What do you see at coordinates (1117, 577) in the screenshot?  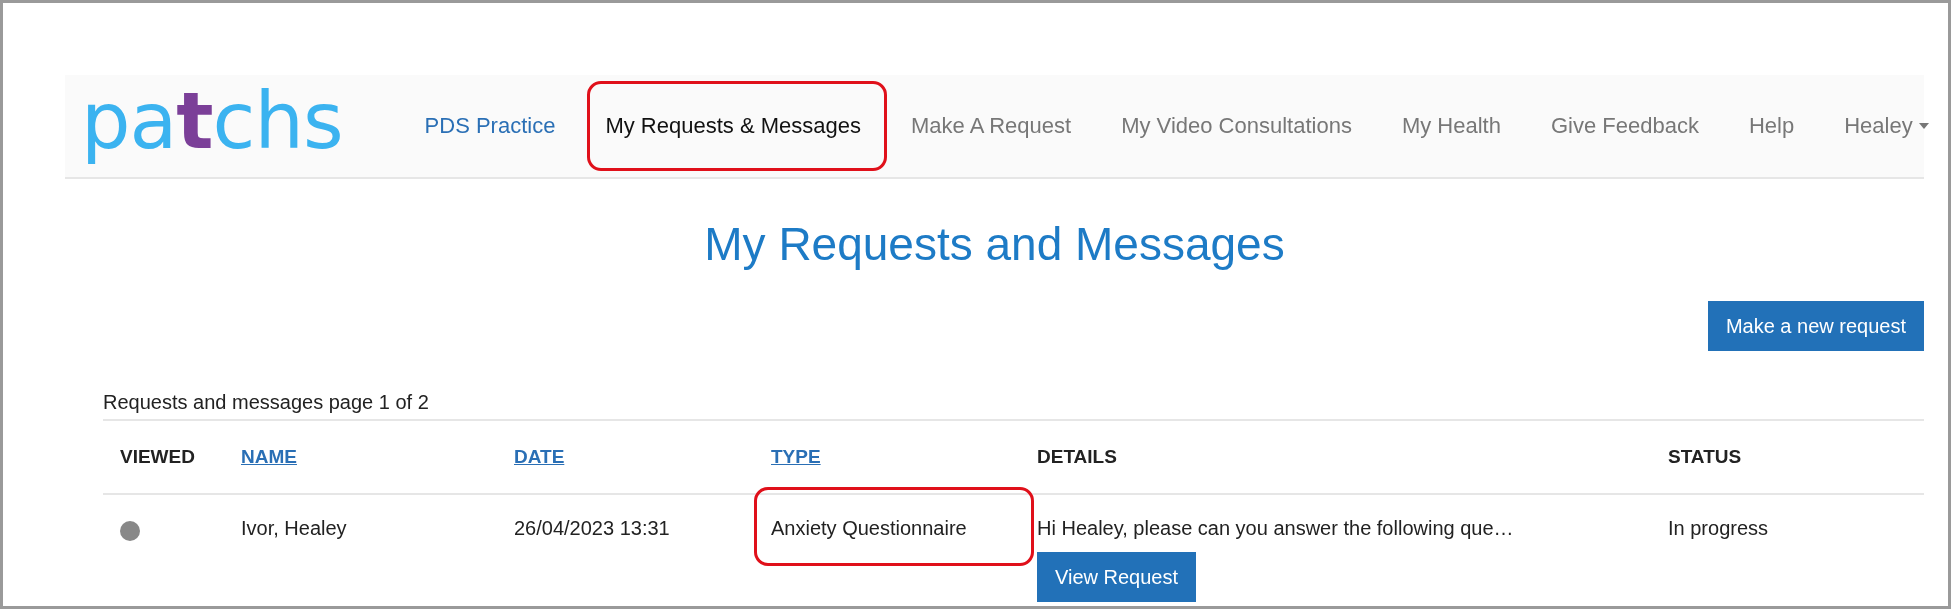 I see `view-request-button: View Request` at bounding box center [1117, 577].